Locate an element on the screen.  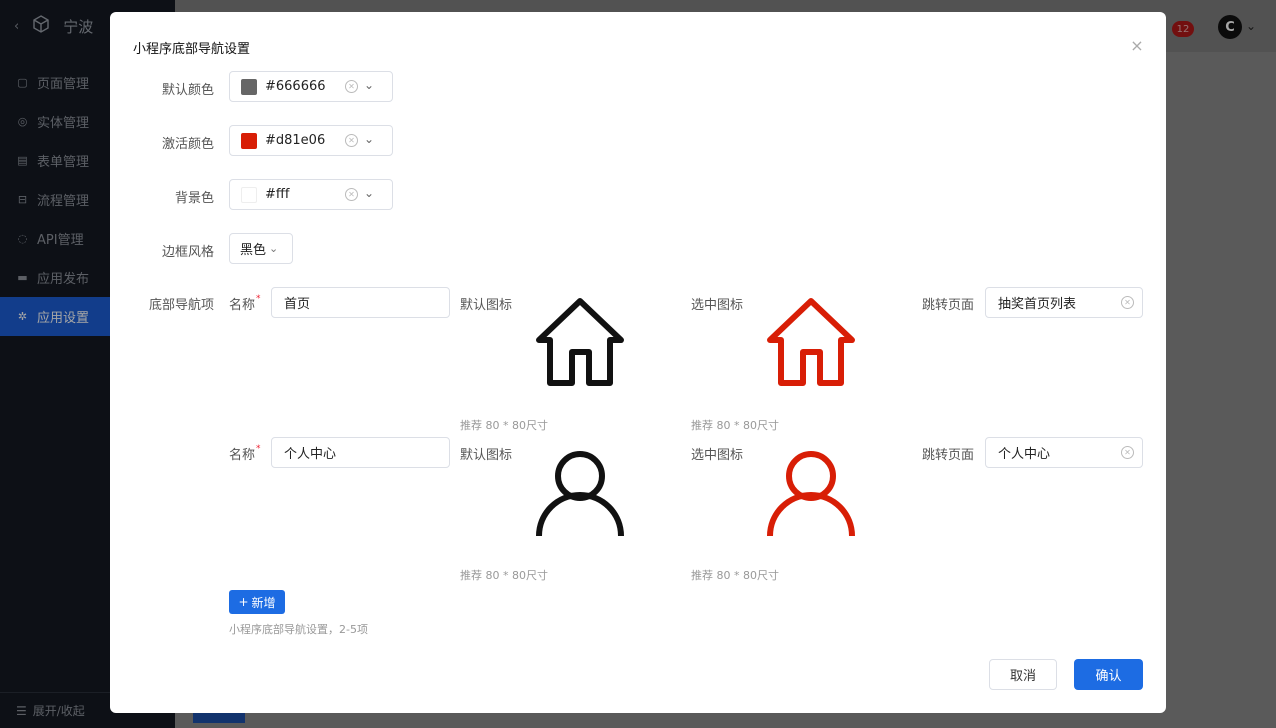
border-style-select: 黑色 ⌄ is located at coordinates (261, 248).